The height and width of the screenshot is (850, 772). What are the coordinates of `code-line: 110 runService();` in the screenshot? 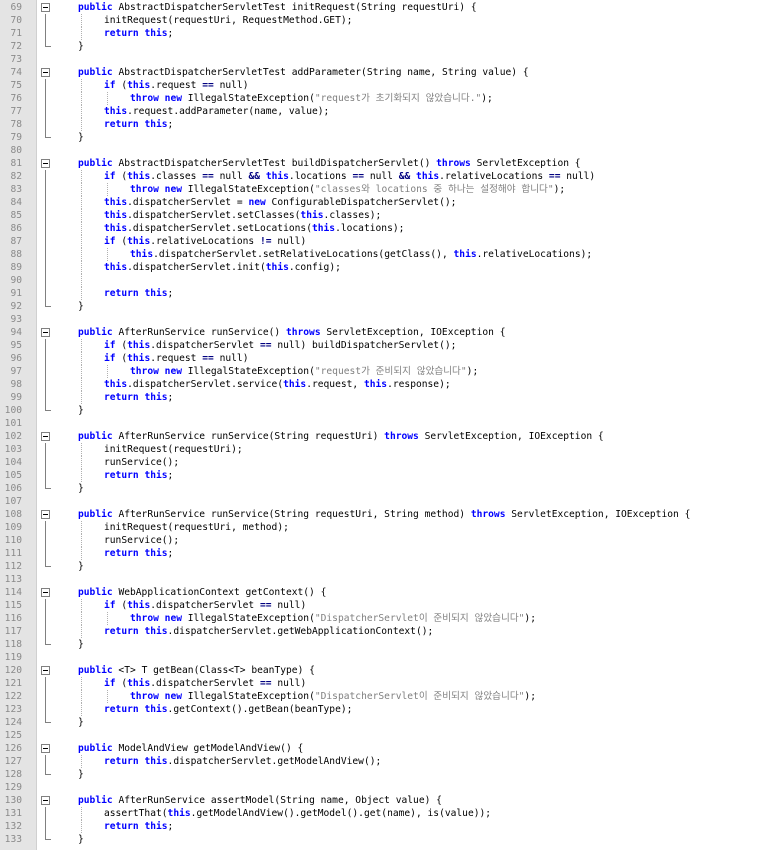 It's located at (386, 540).